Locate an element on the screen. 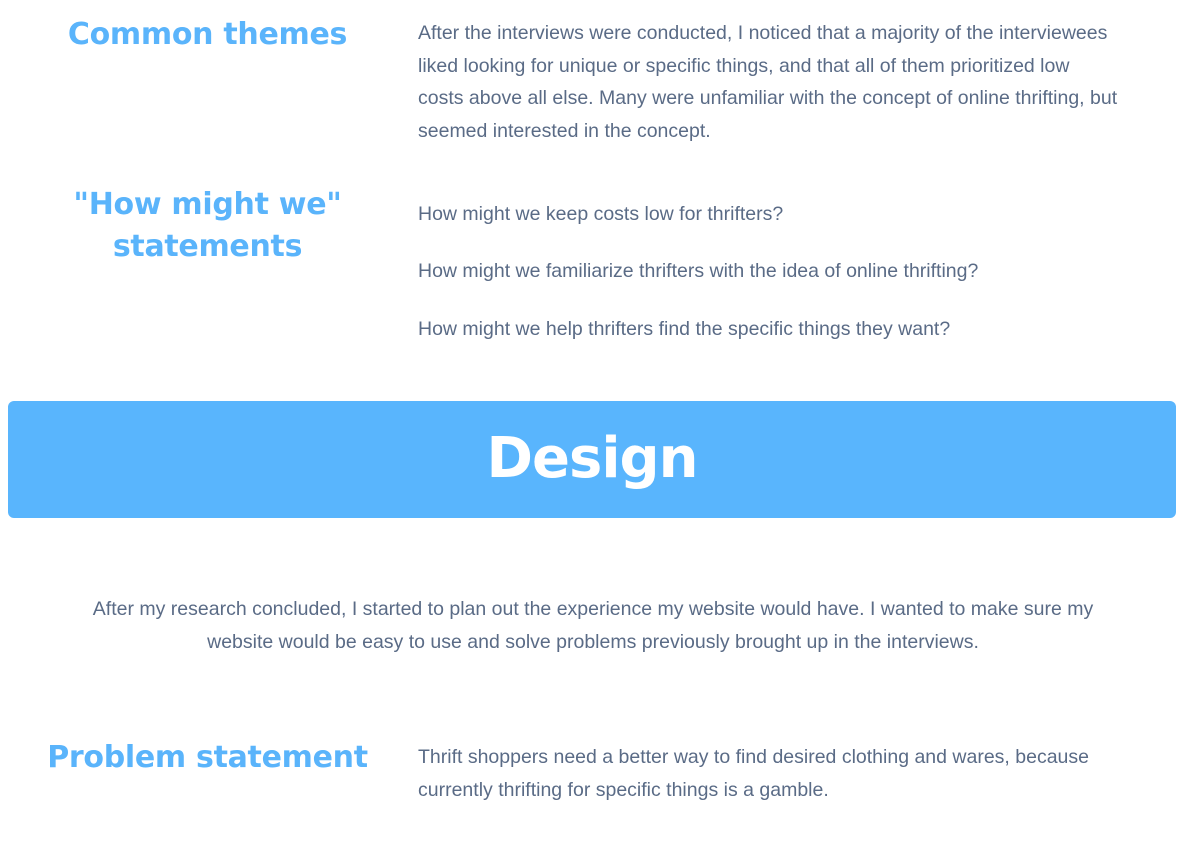 This screenshot has height=845, width=1186. design-section-banner: Design is located at coordinates (592, 459).